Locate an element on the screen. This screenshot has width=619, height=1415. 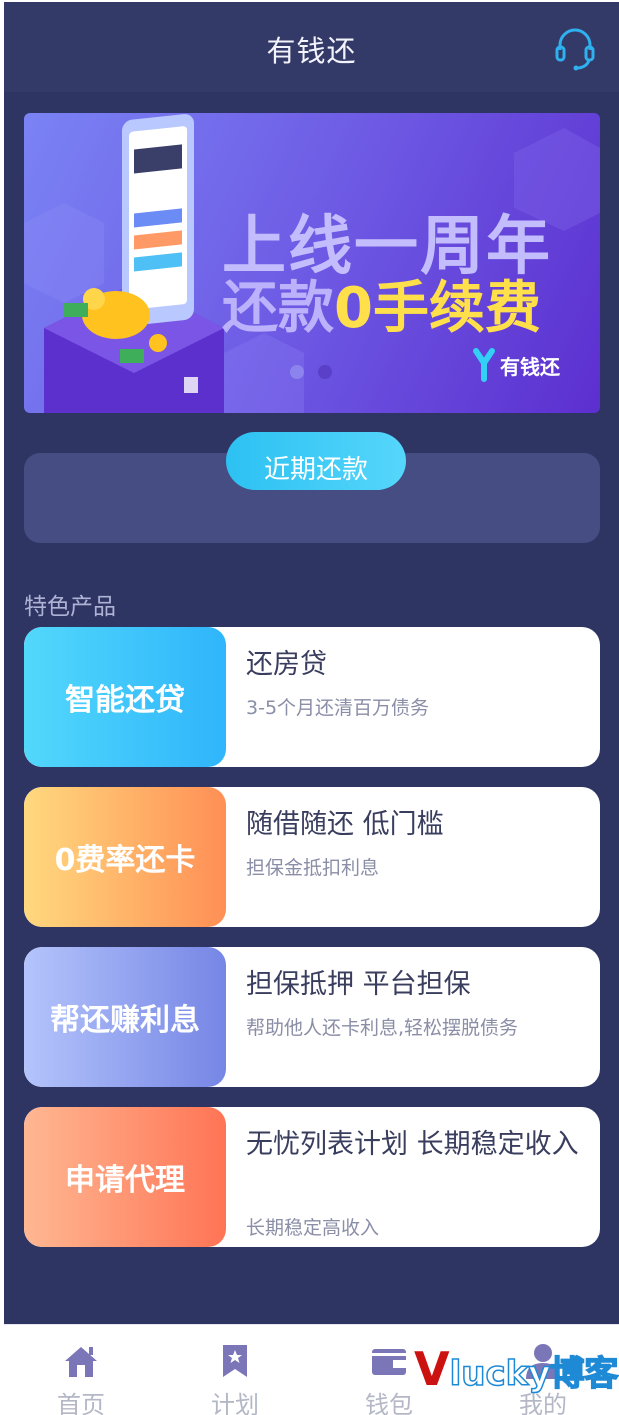
recent-repayments-tab: 近期还款 is located at coordinates (316, 461).